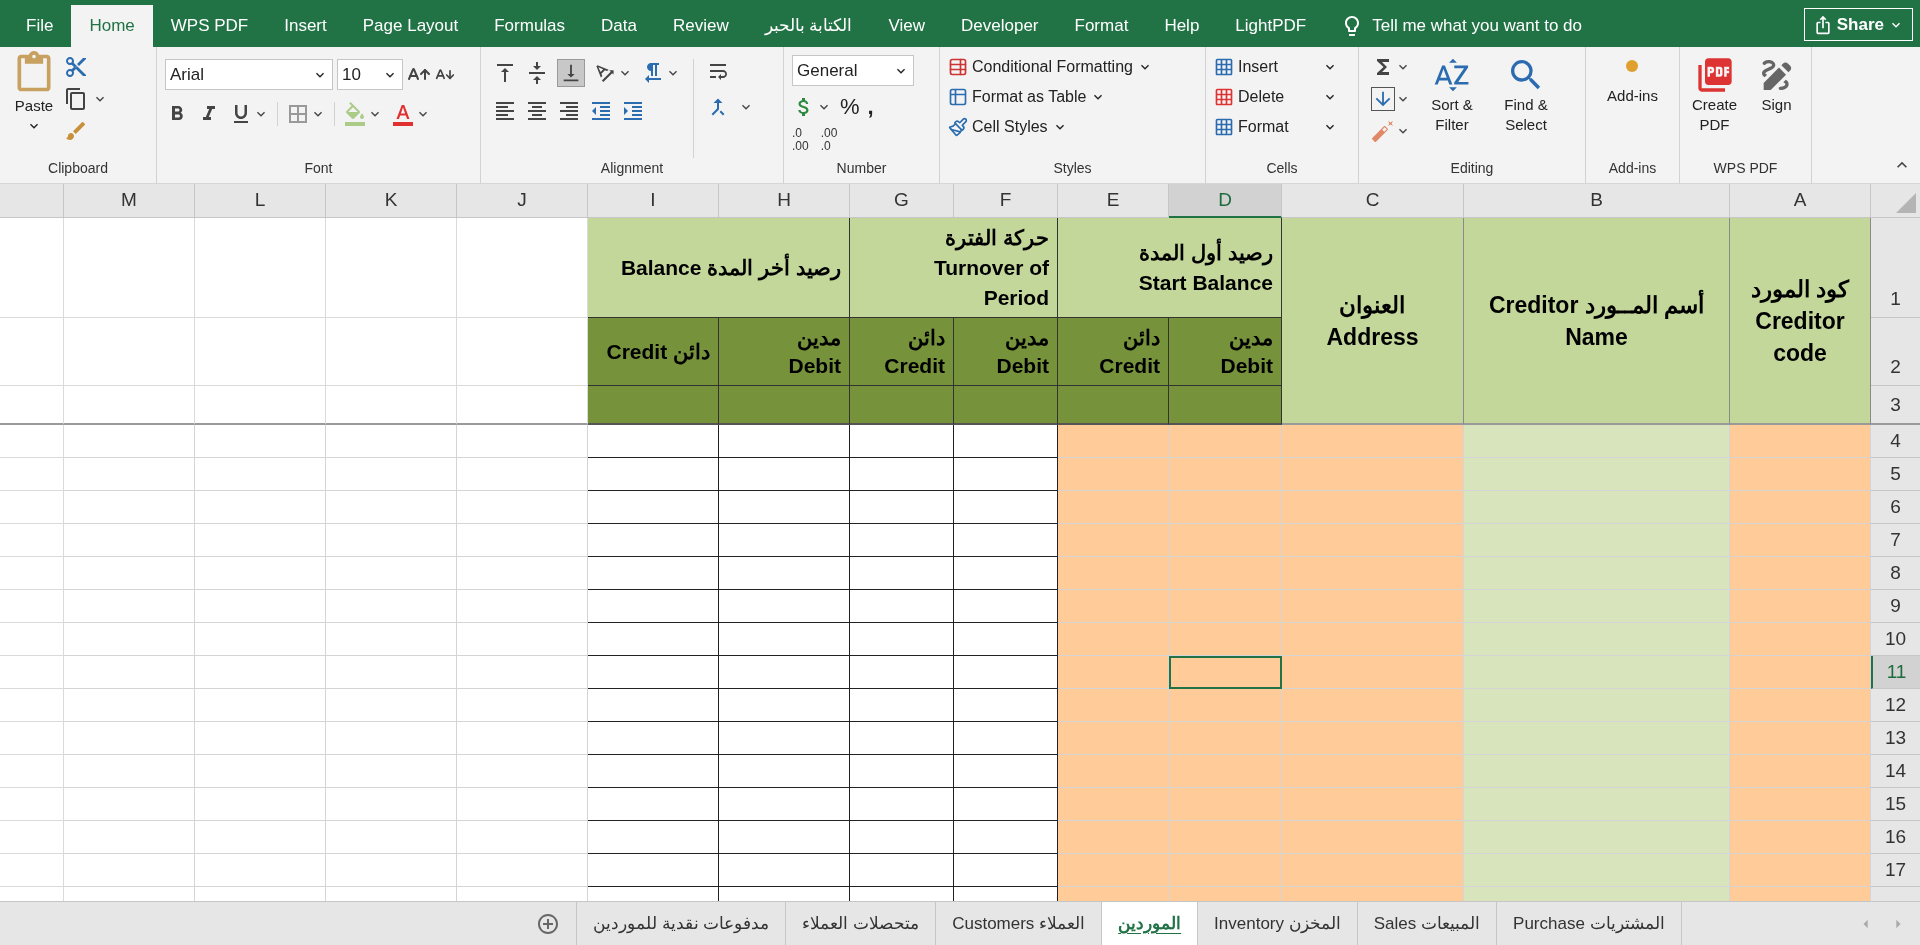 This screenshot has height=945, width=1920. Describe the element at coordinates (1895, 672) in the screenshot. I see `row-header: 11` at that location.